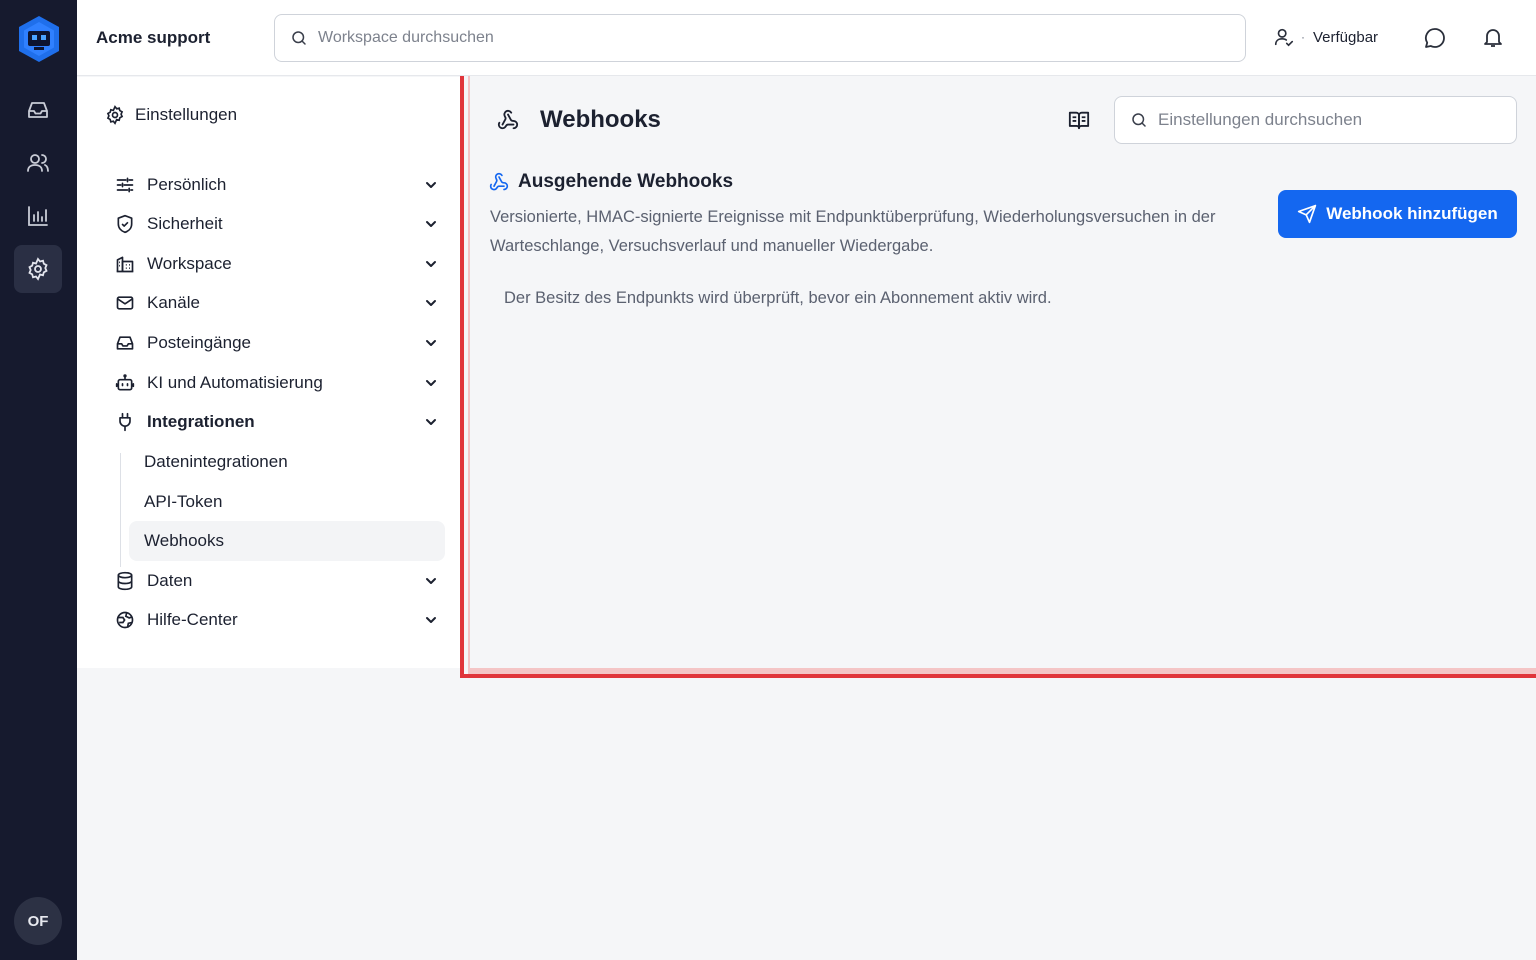 This screenshot has width=1536, height=960. Describe the element at coordinates (201, 421) in the screenshot. I see `sidebar-item-label: Integrationen` at that location.